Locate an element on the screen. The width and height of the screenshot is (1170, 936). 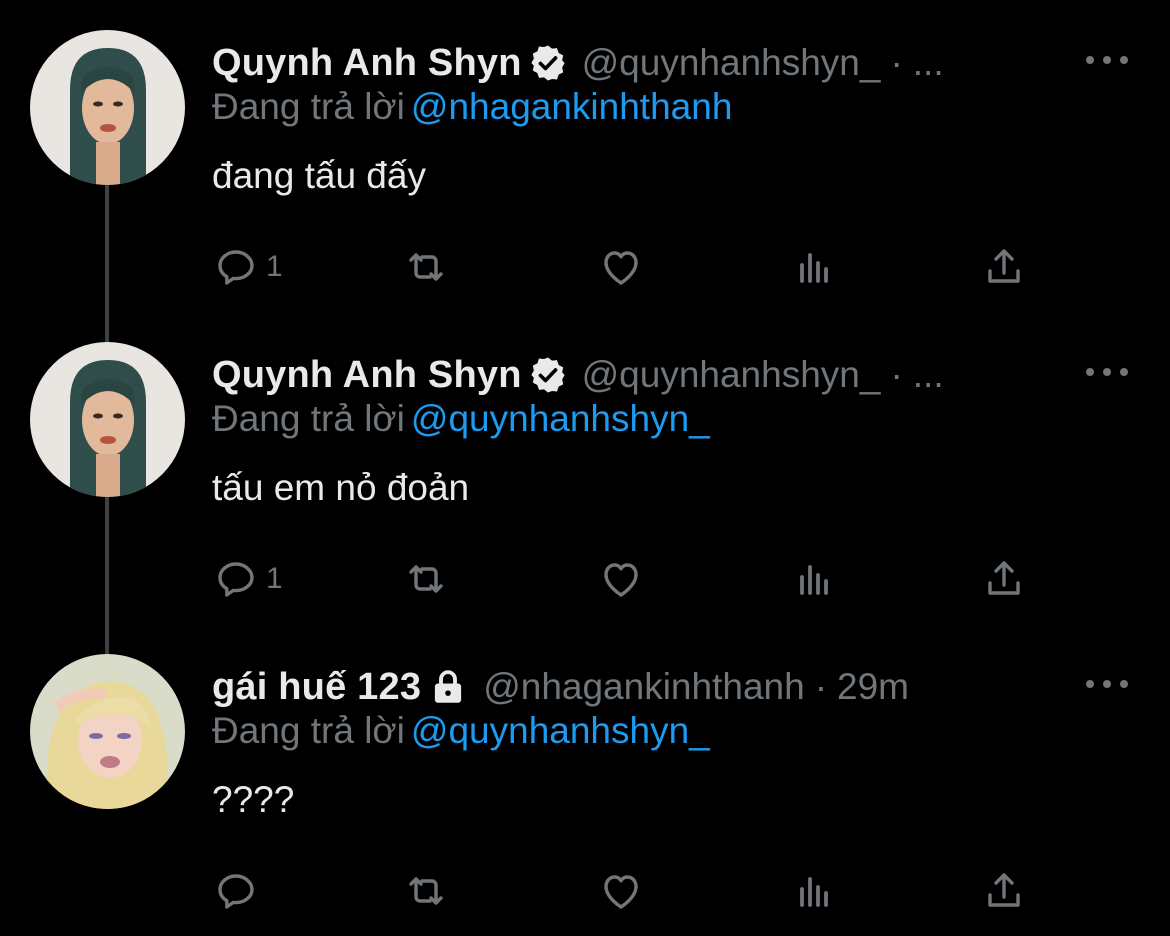
display-name: gái huế 123 is located at coordinates (316, 687).